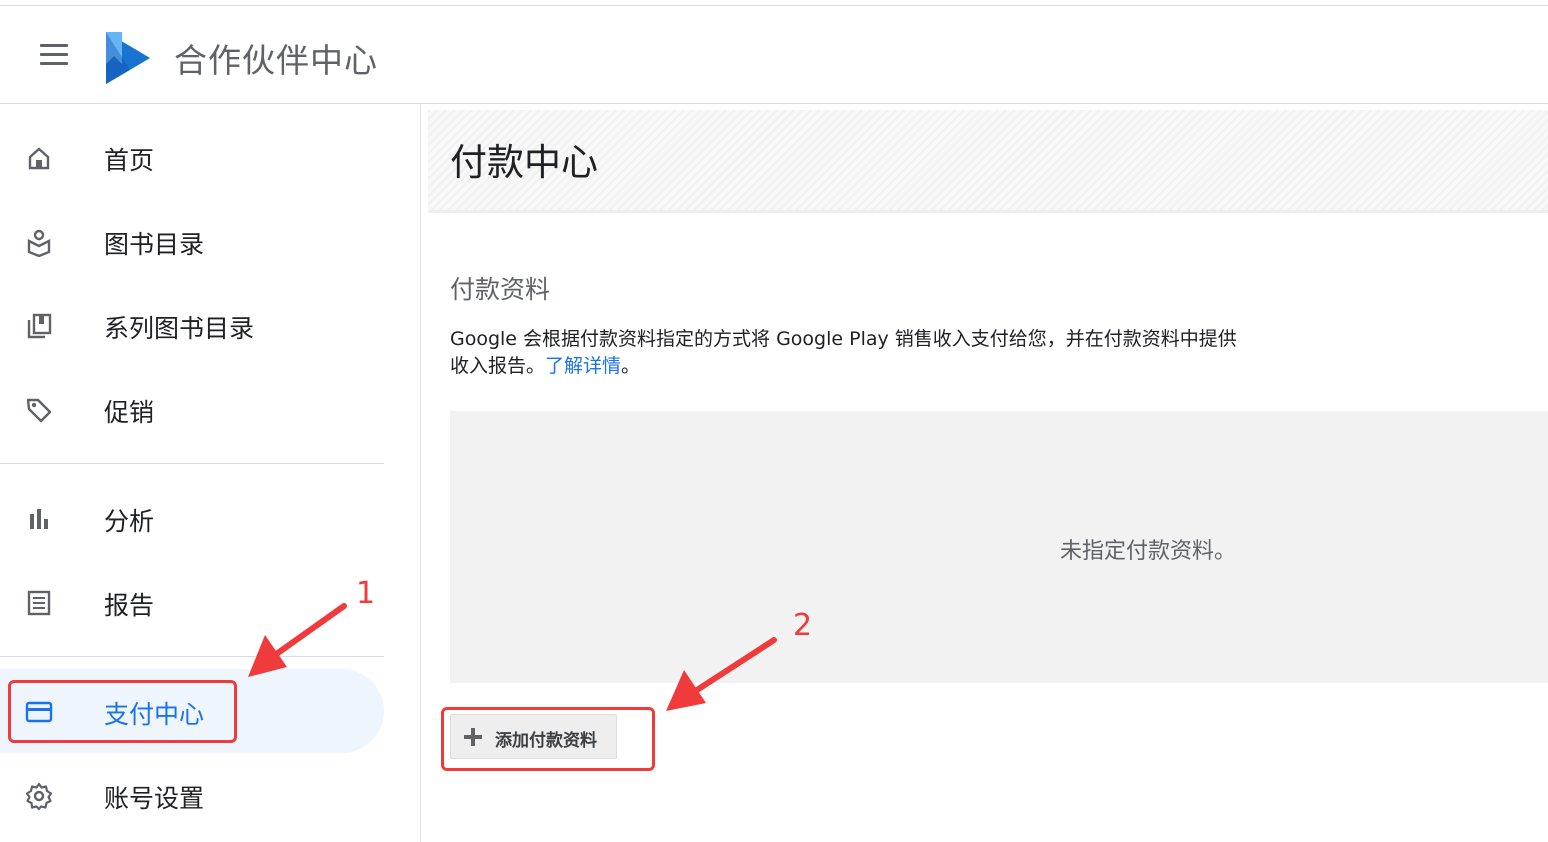 Image resolution: width=1548 pixels, height=842 pixels. Describe the element at coordinates (154, 798) in the screenshot. I see `sidebar-item-label: 账号设置` at that location.